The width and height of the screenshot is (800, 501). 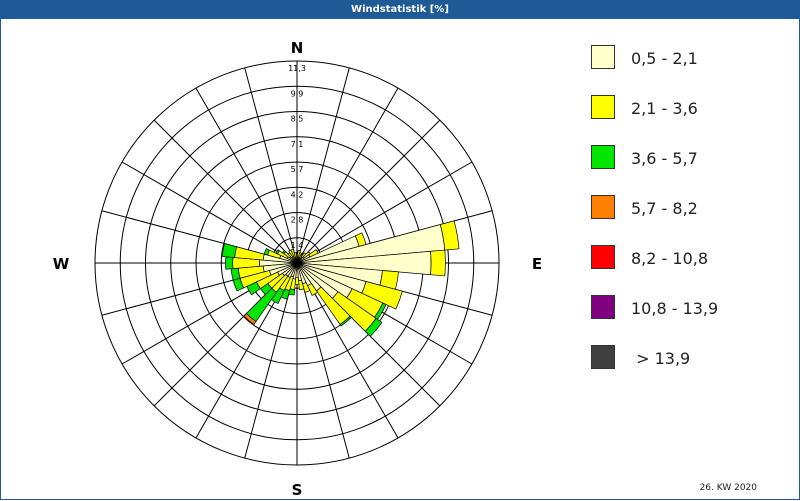 I want to click on legend-item: 2,1 - 3,6, so click(x=686, y=111).